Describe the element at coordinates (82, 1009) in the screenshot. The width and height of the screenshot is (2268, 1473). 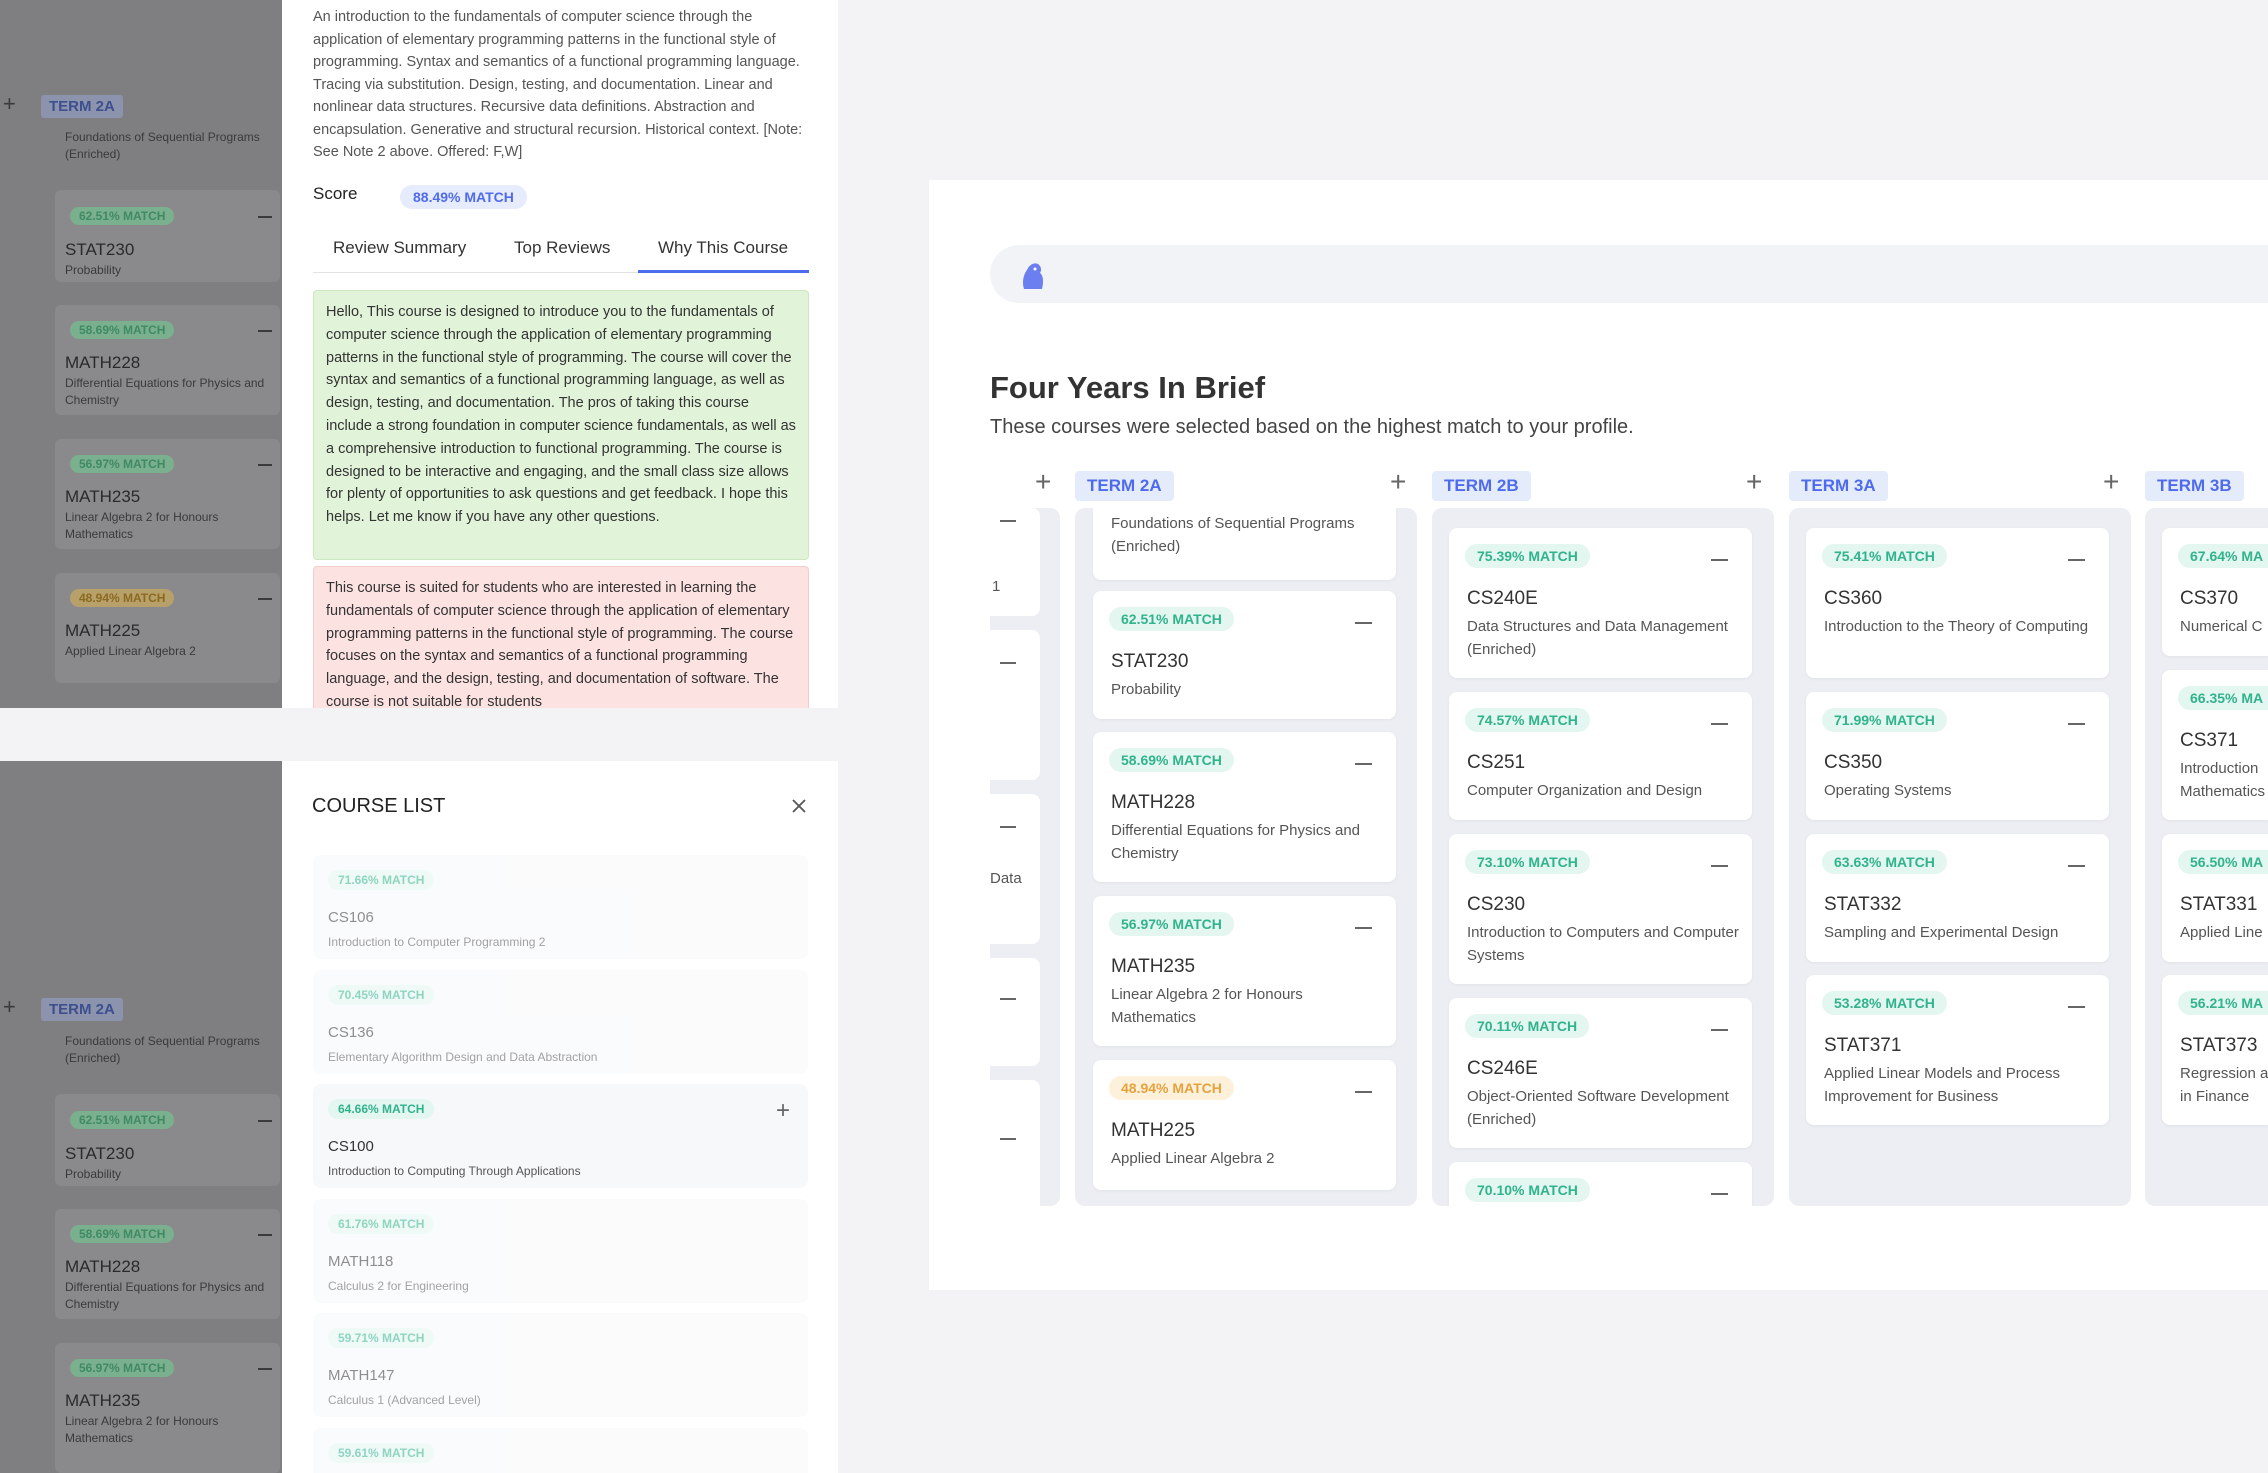
I see `term-label: TERM 2A` at that location.